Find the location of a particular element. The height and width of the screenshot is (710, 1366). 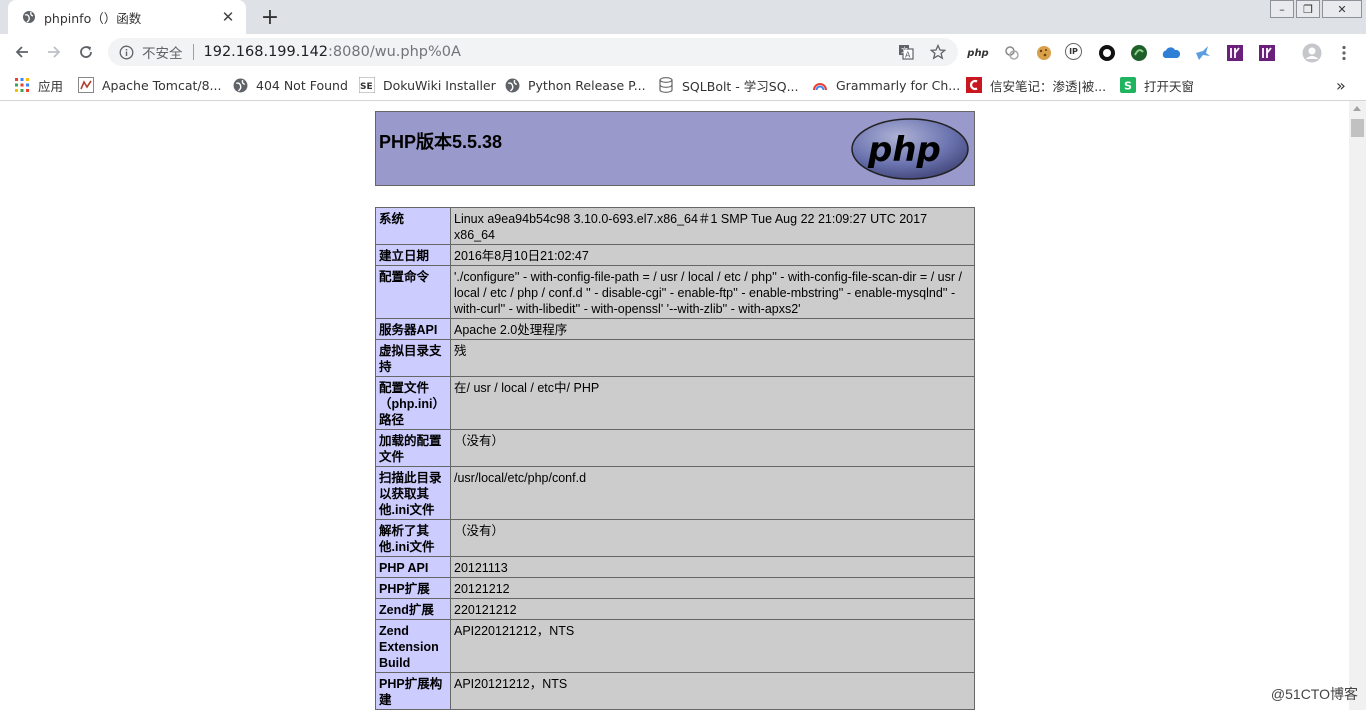

divider is located at coordinates (193, 52).